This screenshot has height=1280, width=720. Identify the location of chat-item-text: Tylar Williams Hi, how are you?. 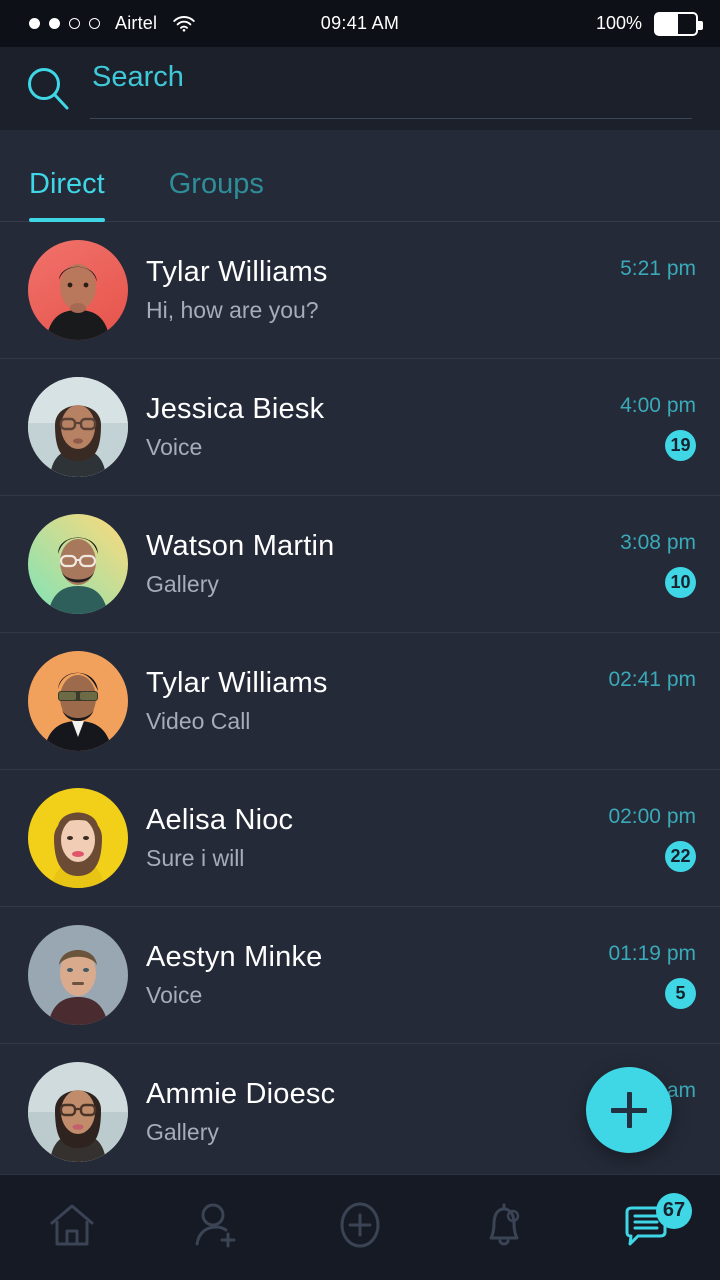
(373, 290).